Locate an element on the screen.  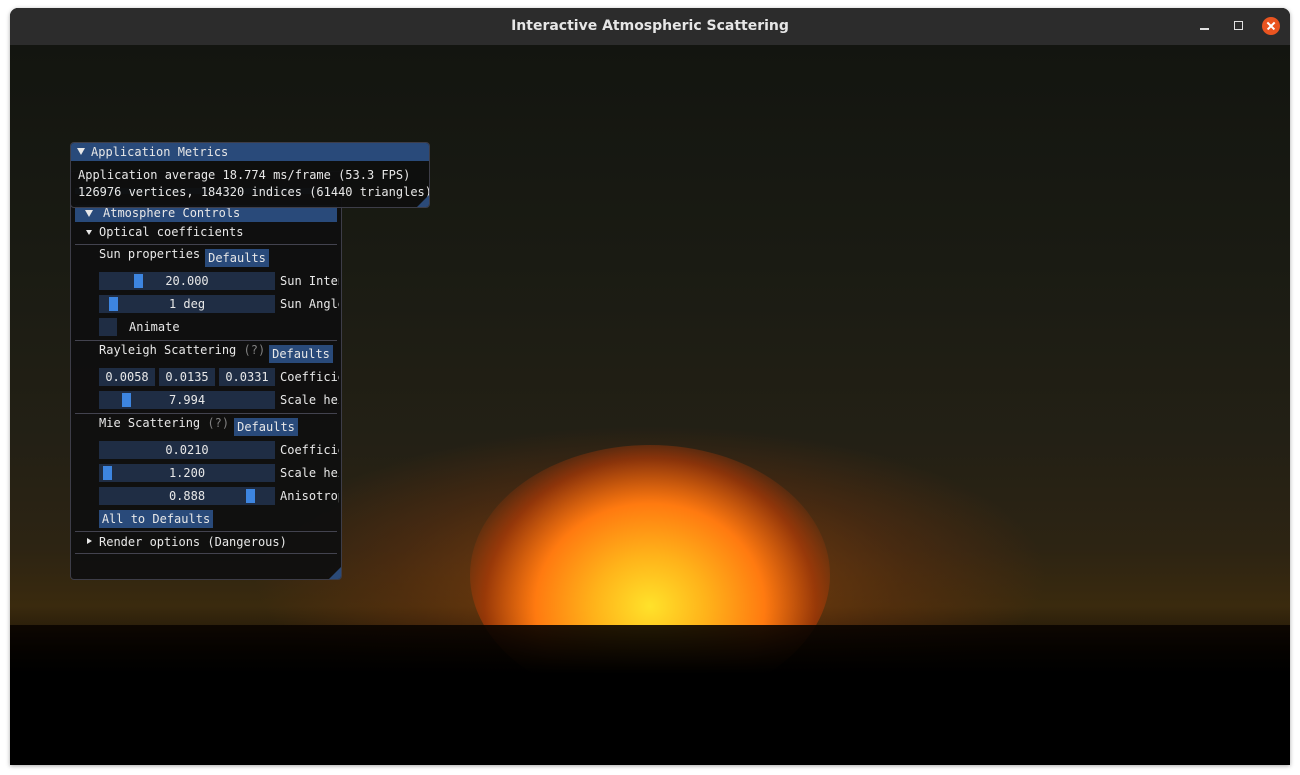
window-title: Interactive Atmospheric Scattering is located at coordinates (650, 26).